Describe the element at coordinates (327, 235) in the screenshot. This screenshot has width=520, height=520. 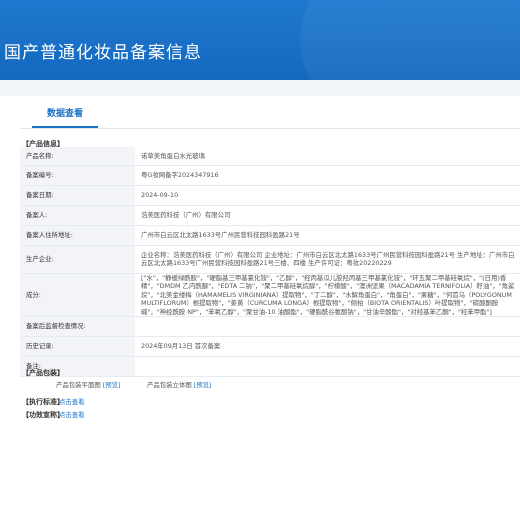
I see `info-value: 广州市白云区北太路1633号广州民营科技园科盈路21号` at that location.